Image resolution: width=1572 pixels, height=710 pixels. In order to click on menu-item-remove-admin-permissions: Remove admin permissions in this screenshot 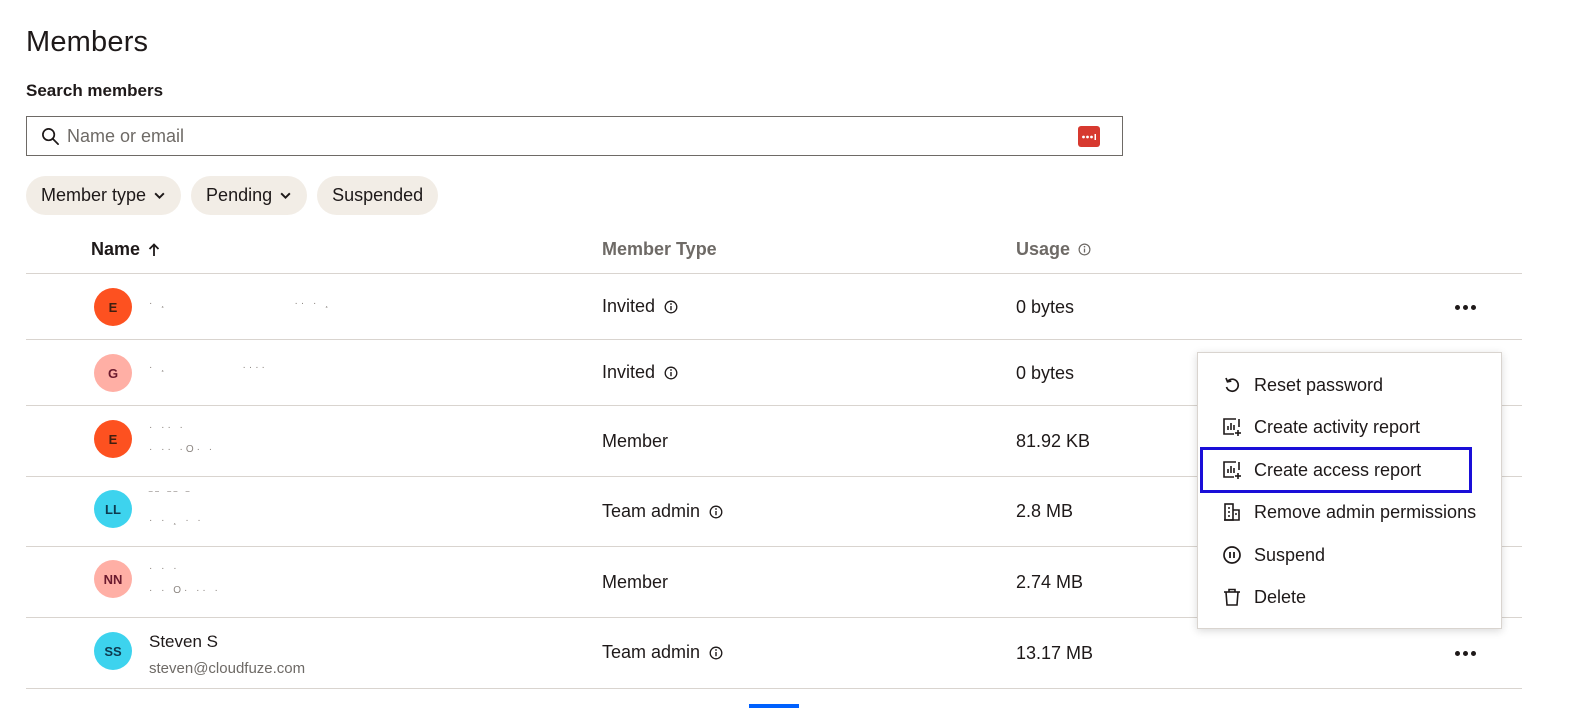, I will do `click(1349, 512)`.